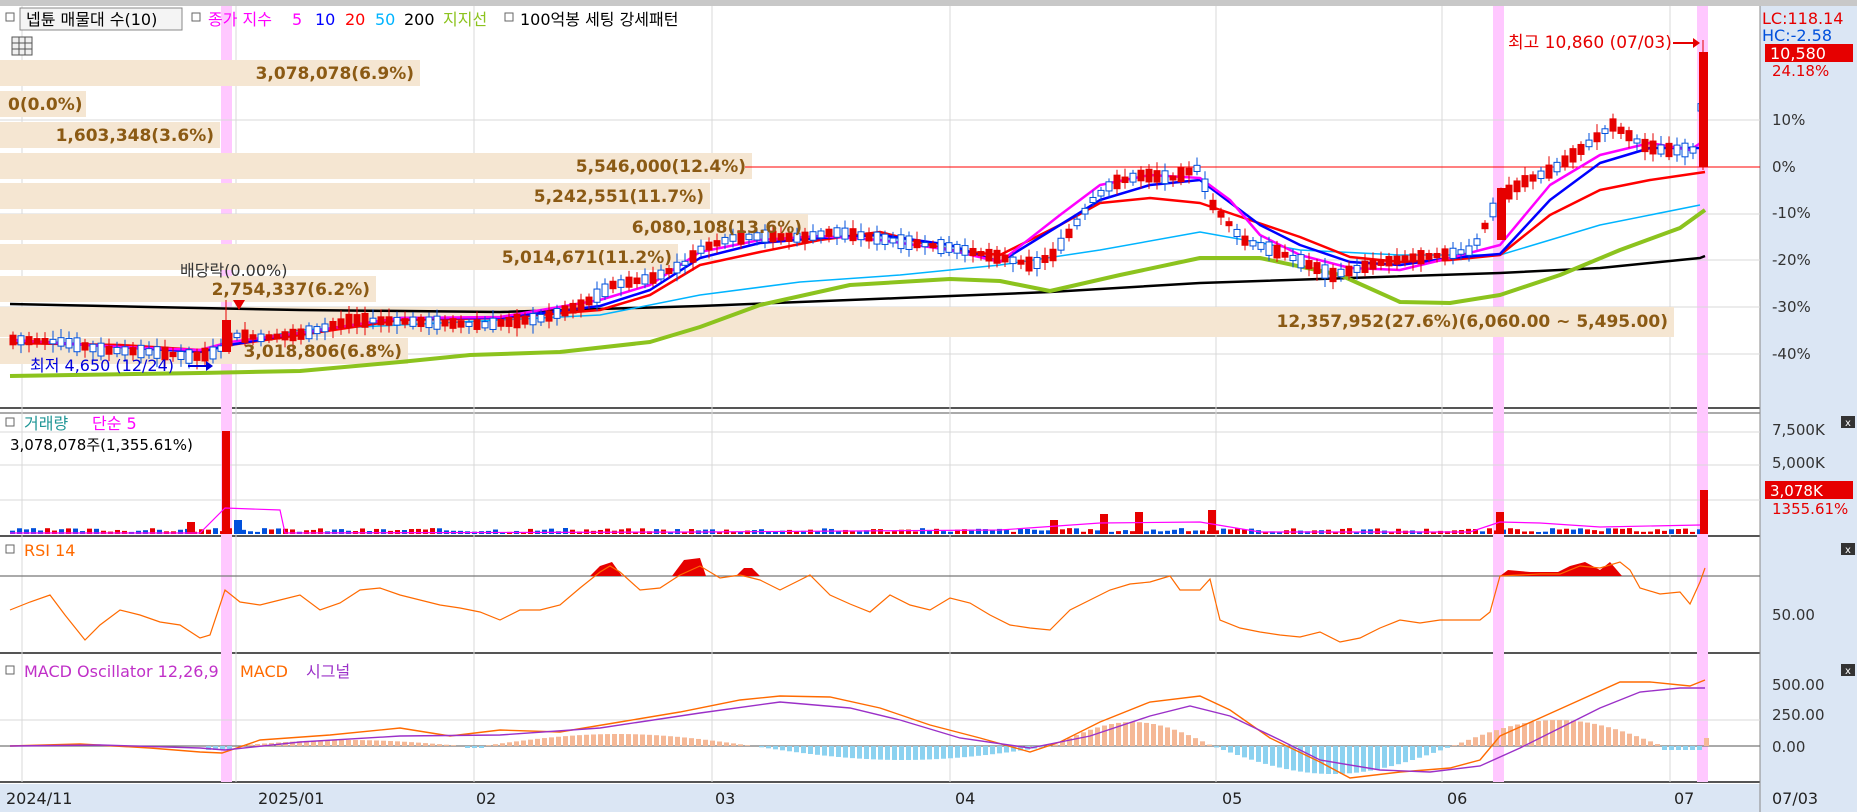 The width and height of the screenshot is (1857, 812). What do you see at coordinates (264, 671) in the screenshot?
I see `macd-label: MACD` at bounding box center [264, 671].